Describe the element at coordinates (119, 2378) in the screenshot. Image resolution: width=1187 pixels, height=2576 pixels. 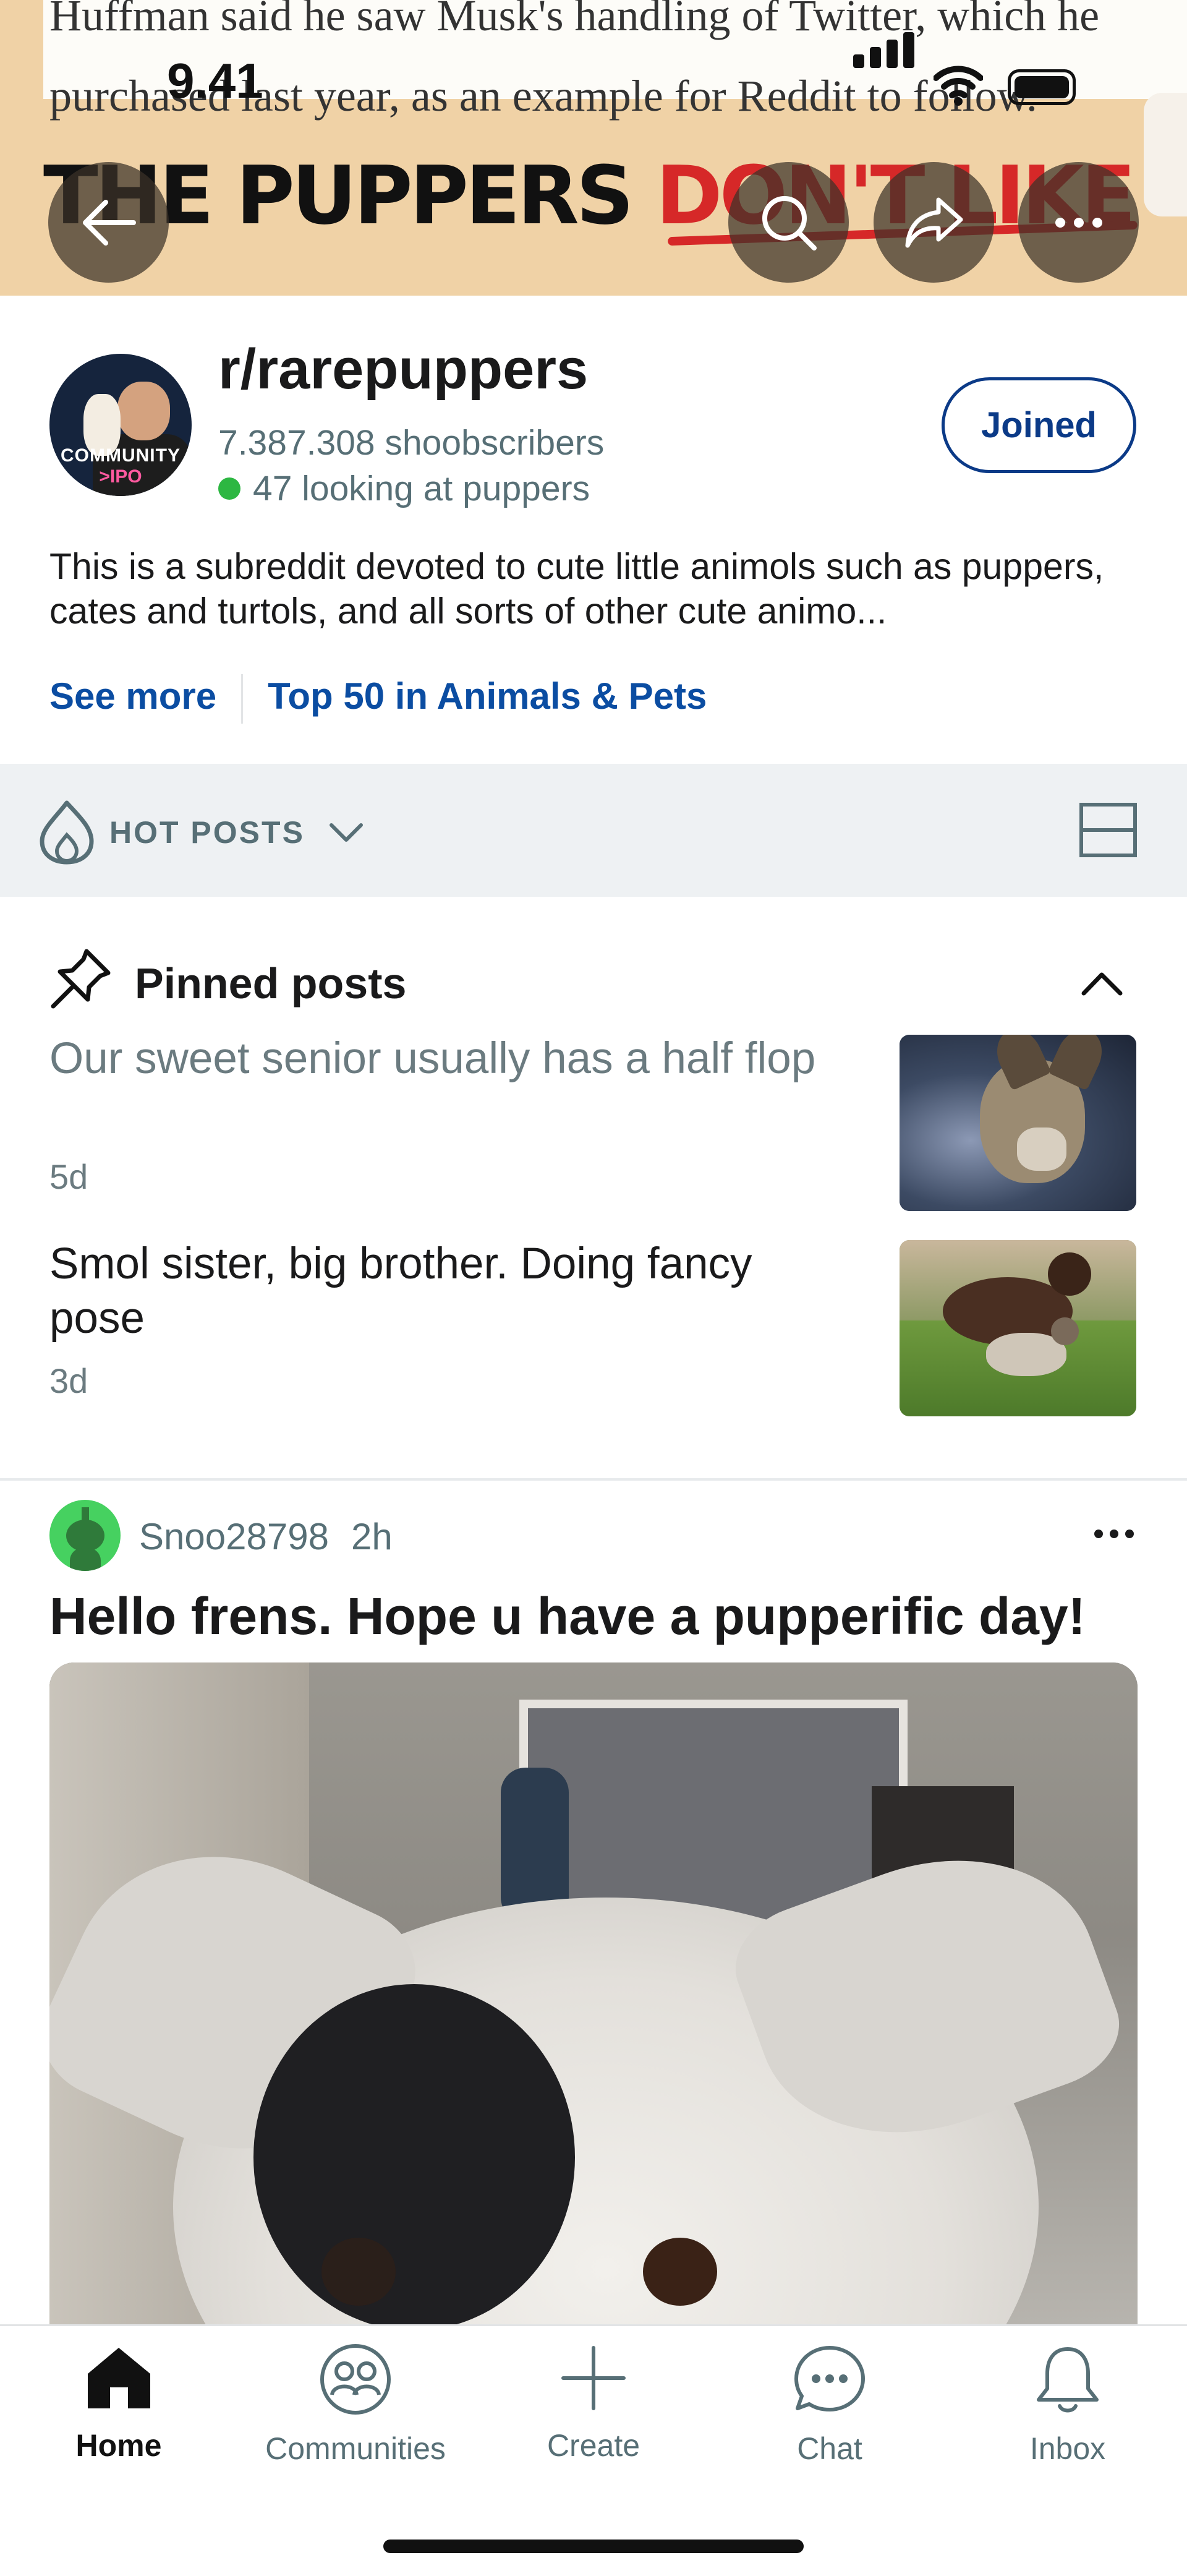
I see `home-icon` at that location.